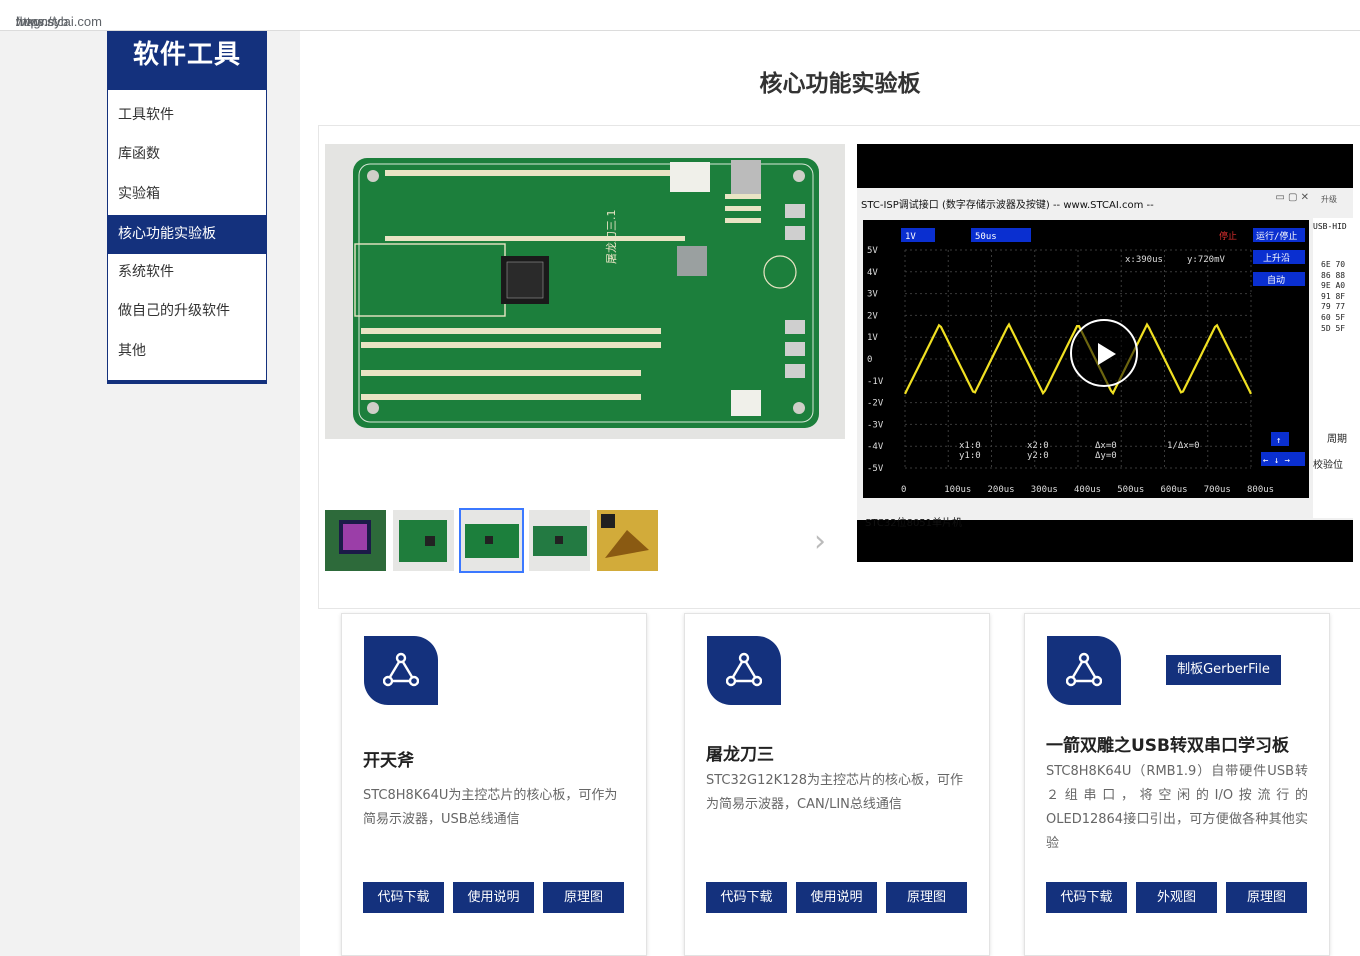  Describe the element at coordinates (1223, 670) in the screenshot. I see `gerber-file-button: 制板GerberFile` at that location.